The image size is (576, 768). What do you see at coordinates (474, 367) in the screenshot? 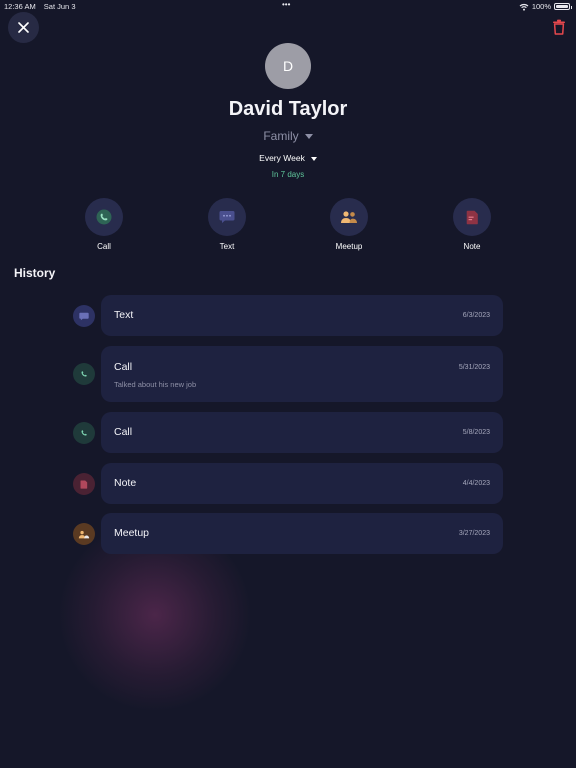
I see `history-entry-date: 5/31/2023` at bounding box center [474, 367].